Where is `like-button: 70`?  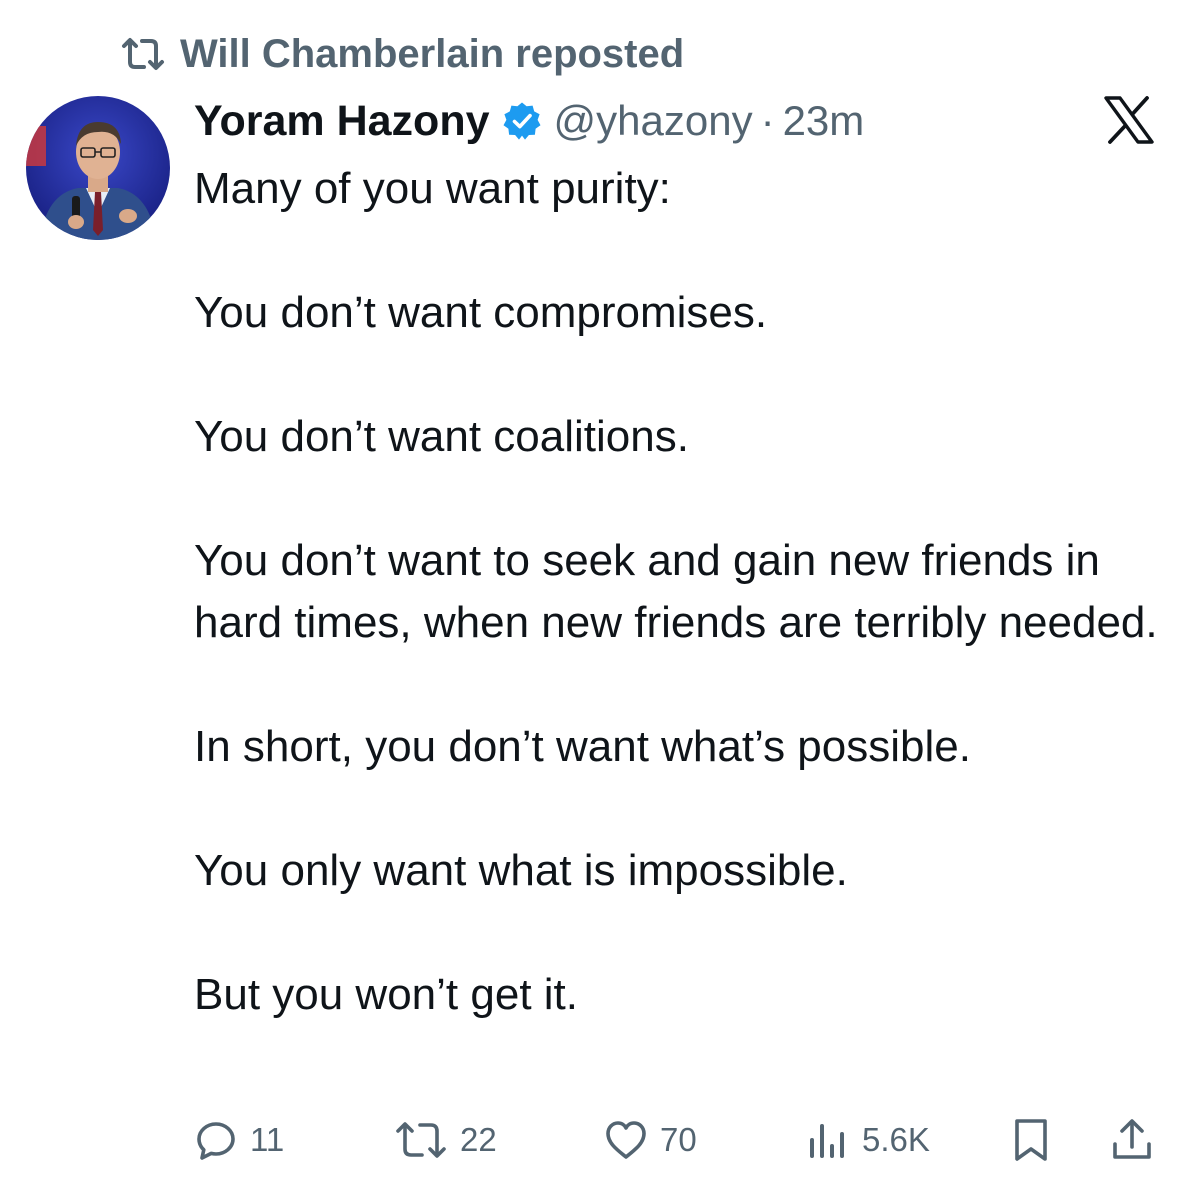 like-button: 70 is located at coordinates (650, 1140).